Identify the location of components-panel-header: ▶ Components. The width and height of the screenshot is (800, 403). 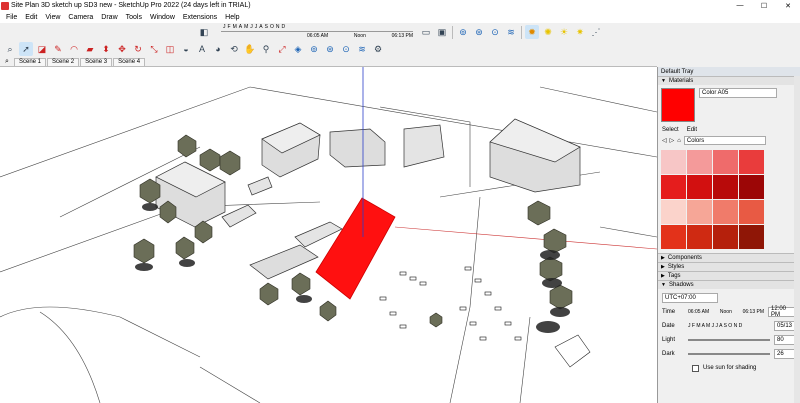
(729, 257).